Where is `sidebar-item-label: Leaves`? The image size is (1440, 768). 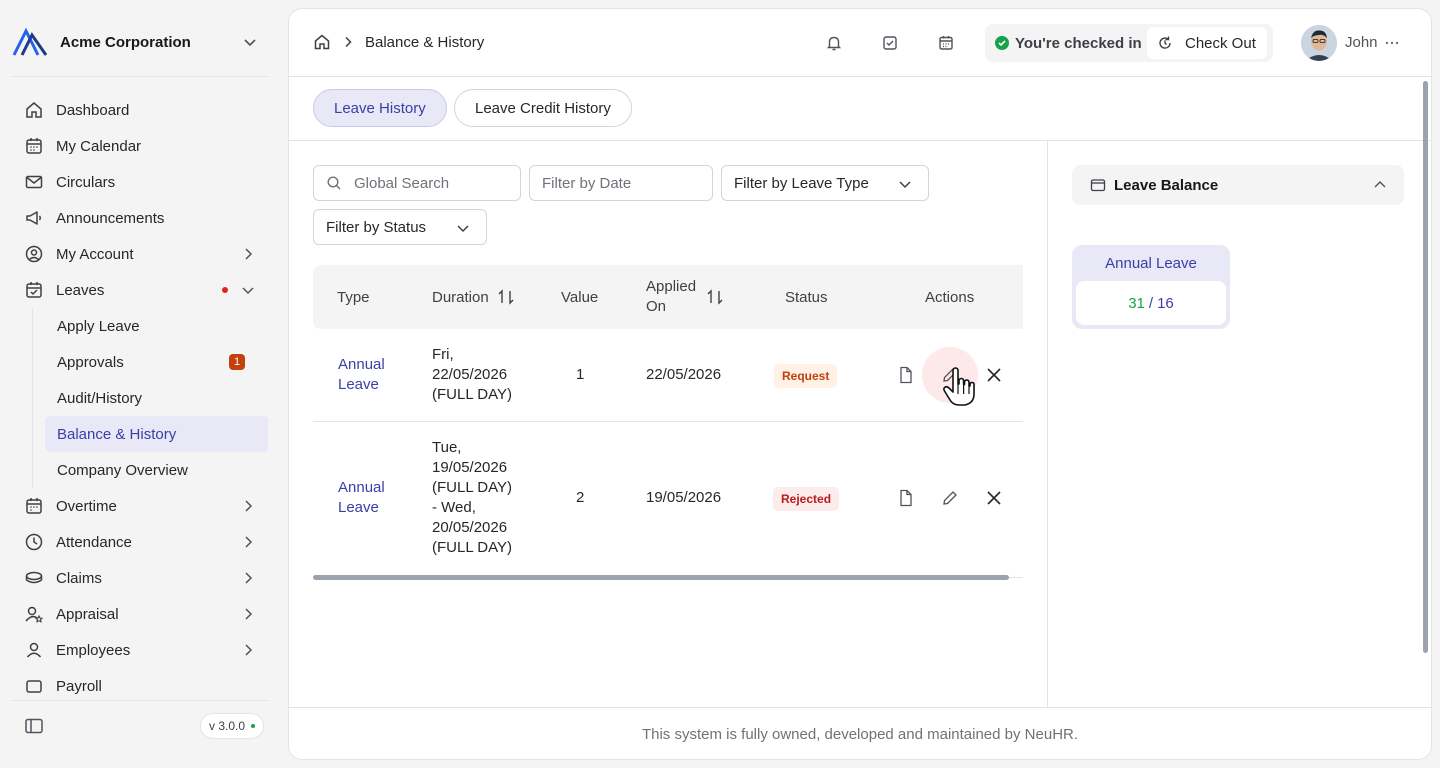 sidebar-item-label: Leaves is located at coordinates (80, 290).